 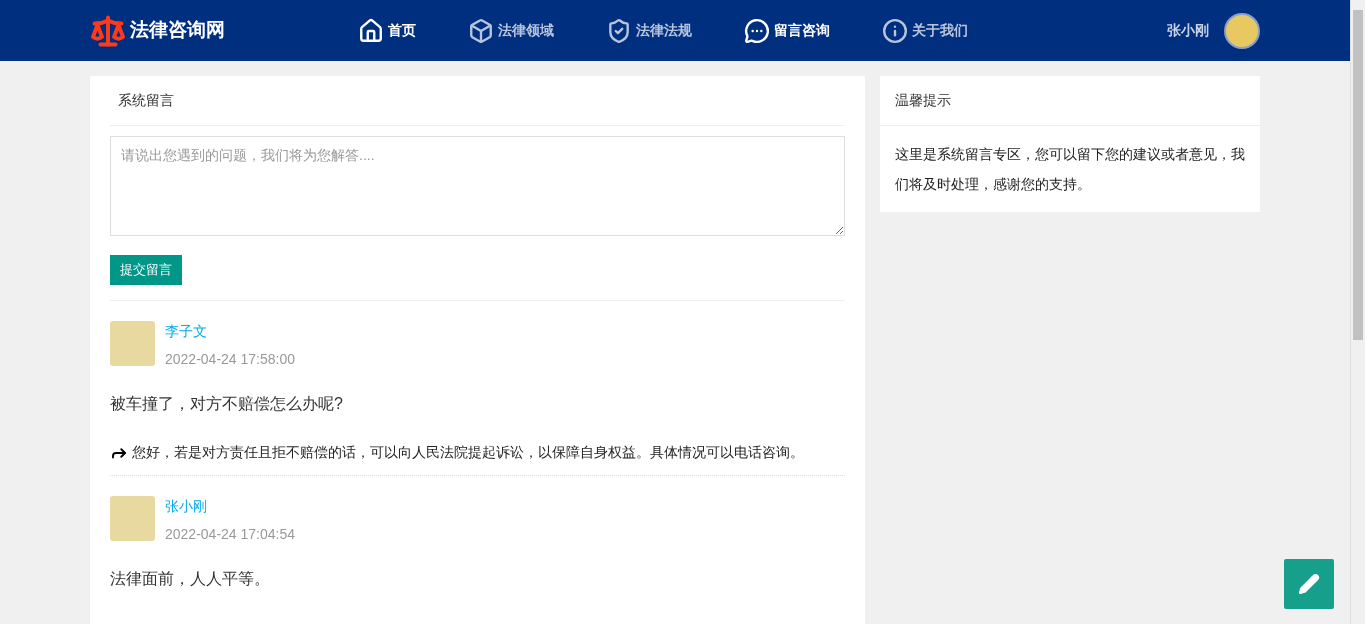 I want to click on nav-link: 首页, so click(x=387, y=30).